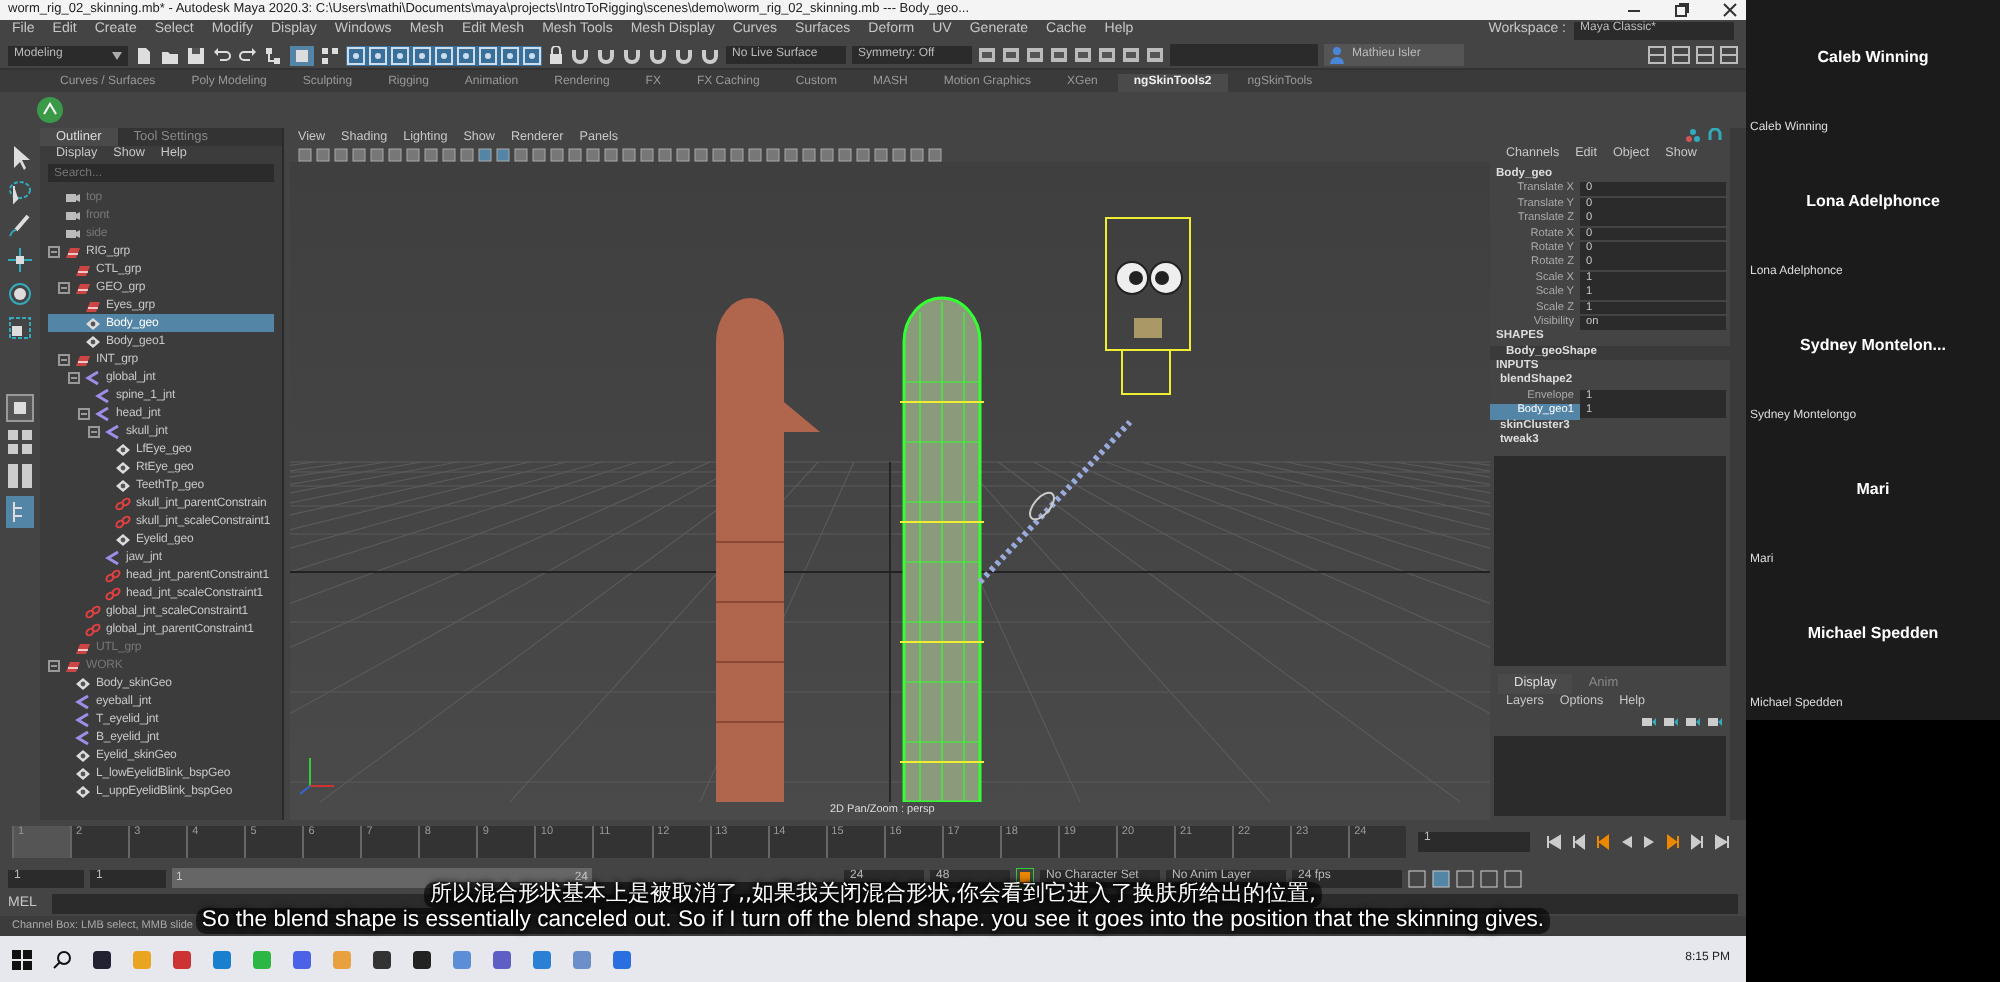 The image size is (2000, 982). What do you see at coordinates (20, 442) in the screenshot?
I see `four-view-icon` at bounding box center [20, 442].